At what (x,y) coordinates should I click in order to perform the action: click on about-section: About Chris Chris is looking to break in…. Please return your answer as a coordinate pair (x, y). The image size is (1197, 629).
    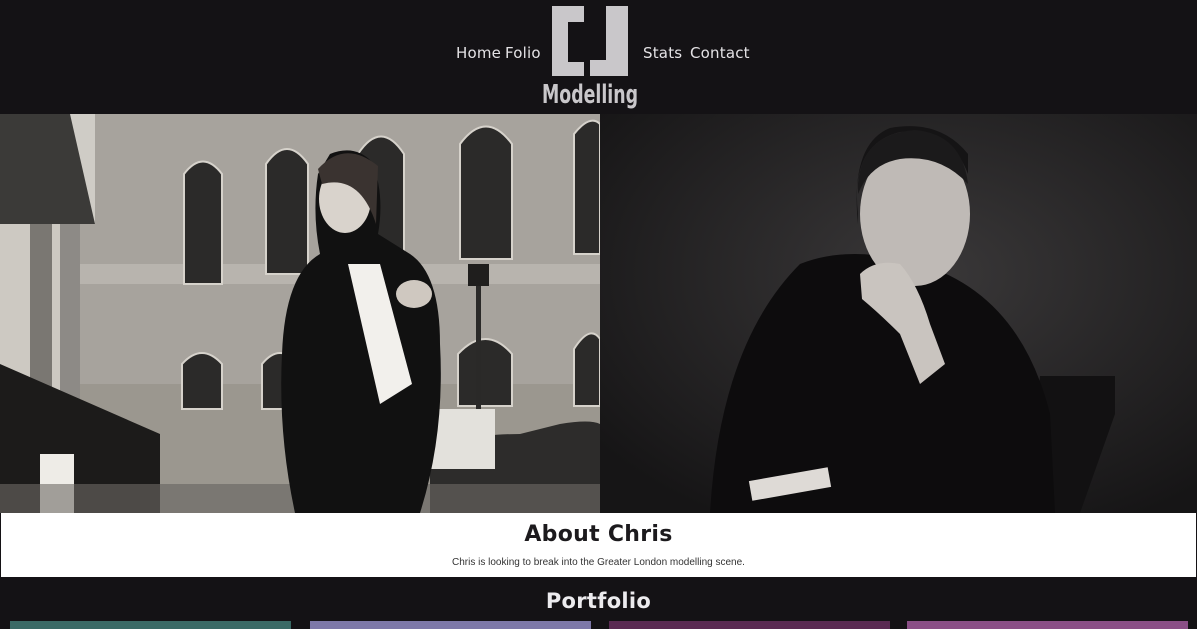
    Looking at the image, I should click on (598, 545).